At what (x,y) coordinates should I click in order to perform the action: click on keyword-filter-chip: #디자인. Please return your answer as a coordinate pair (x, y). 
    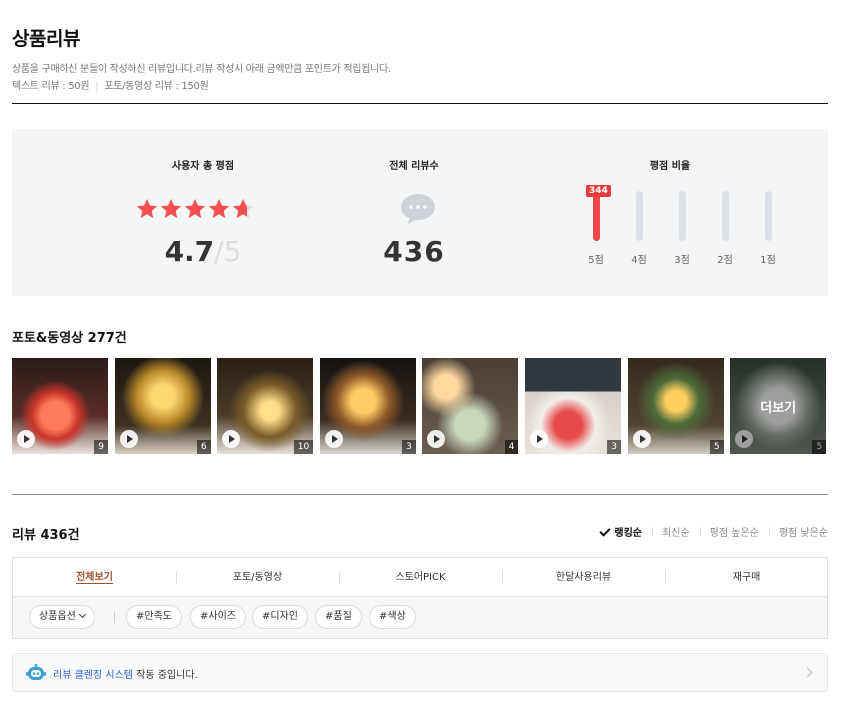
    Looking at the image, I should click on (280, 617).